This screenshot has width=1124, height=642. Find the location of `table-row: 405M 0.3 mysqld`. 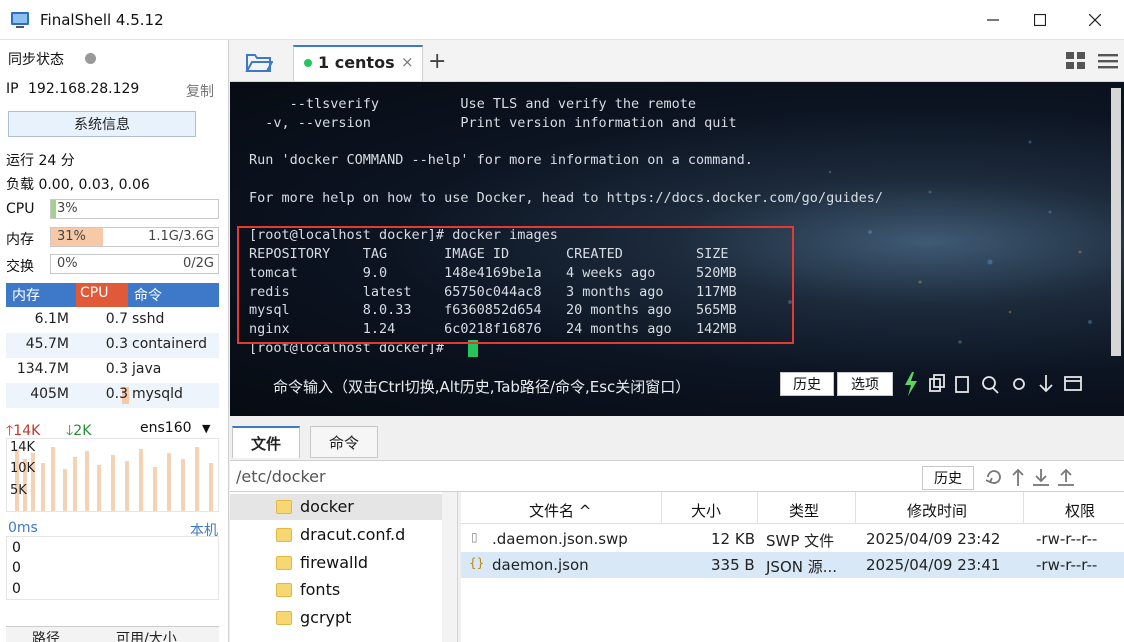

table-row: 405M 0.3 mysqld is located at coordinates (112, 395).